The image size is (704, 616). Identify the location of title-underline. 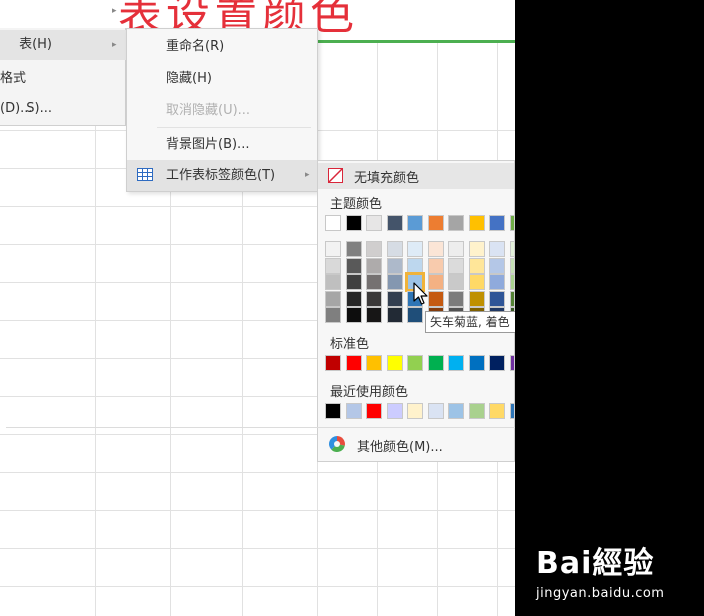
(416, 41).